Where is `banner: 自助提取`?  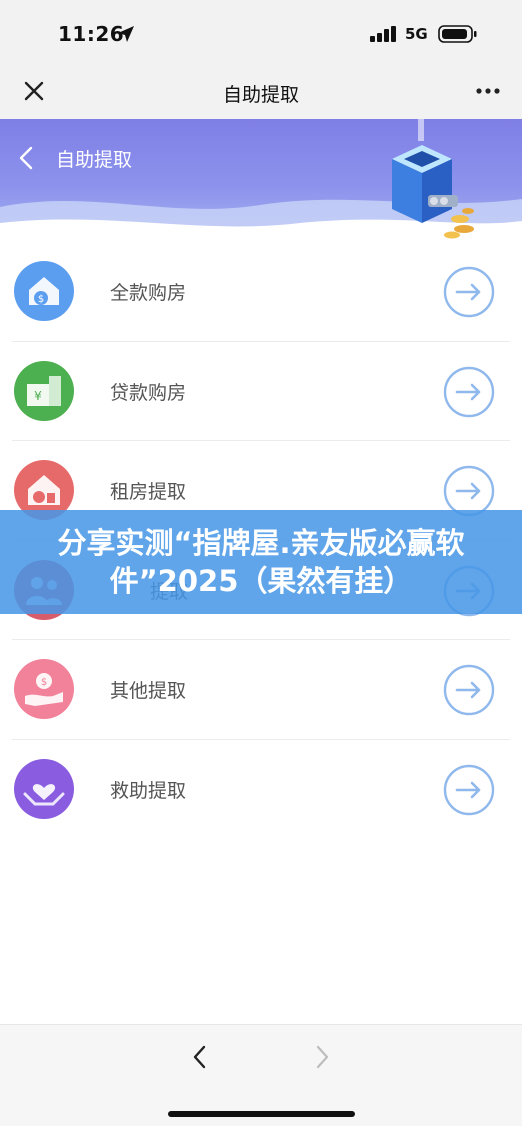 banner: 自助提取 is located at coordinates (261, 182).